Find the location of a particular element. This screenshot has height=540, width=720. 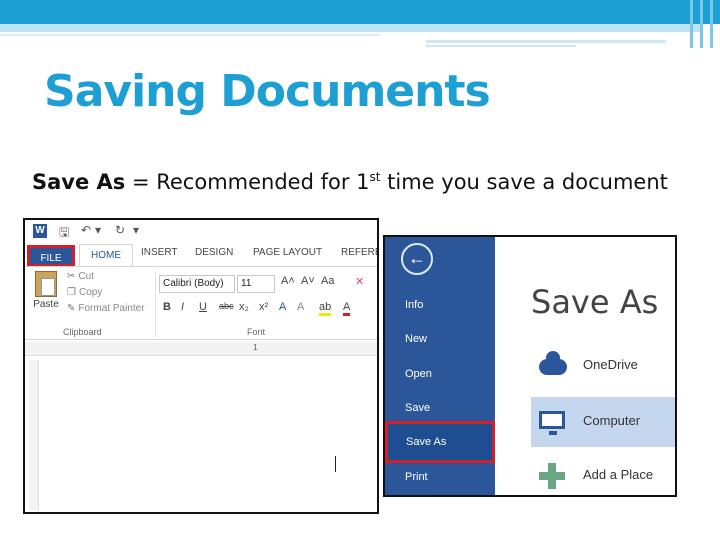

text-effects-dropdown: A is located at coordinates (300, 307).